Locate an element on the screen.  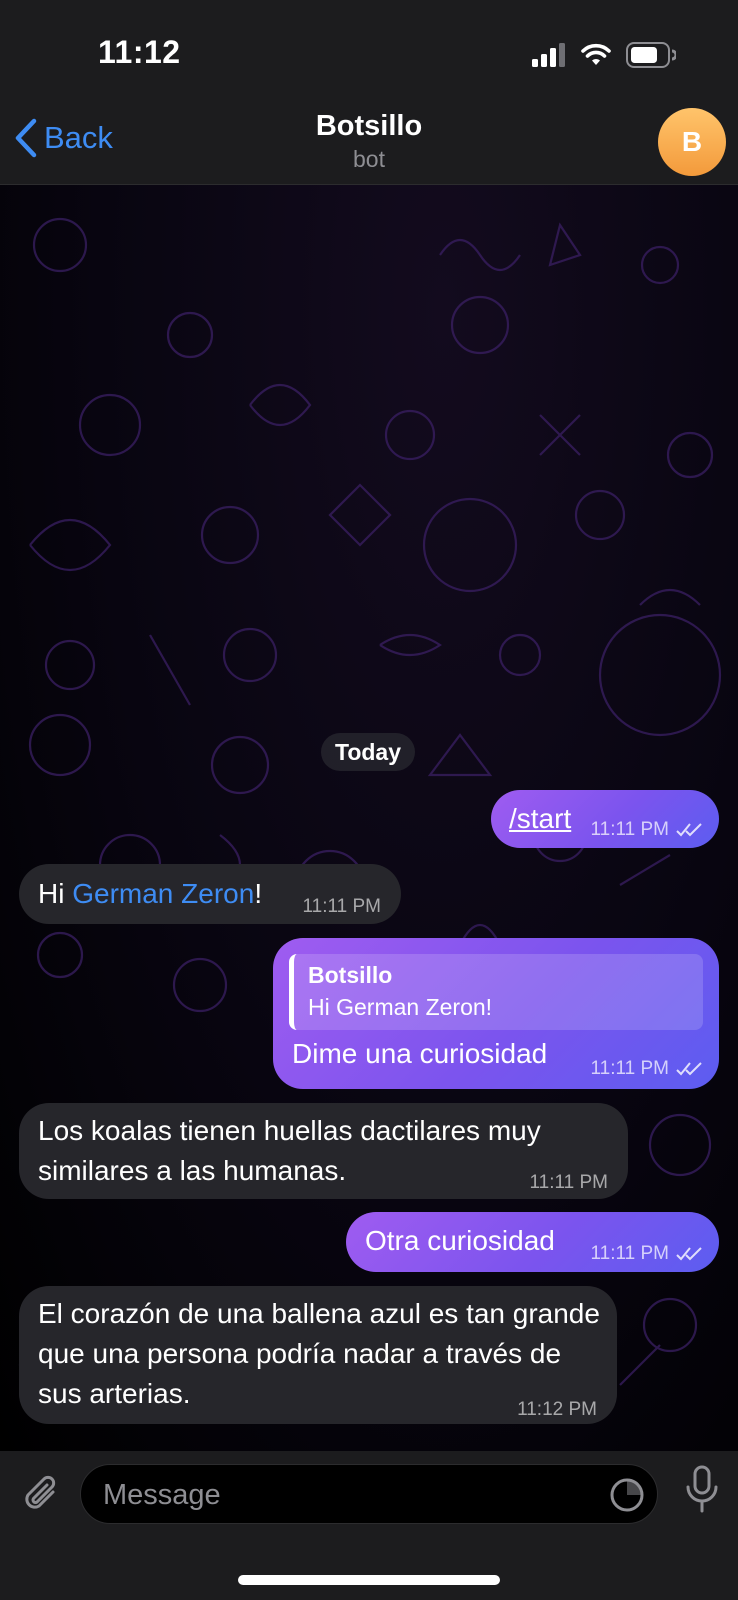
message-meta: 11:12 PM is located at coordinates (557, 1410).